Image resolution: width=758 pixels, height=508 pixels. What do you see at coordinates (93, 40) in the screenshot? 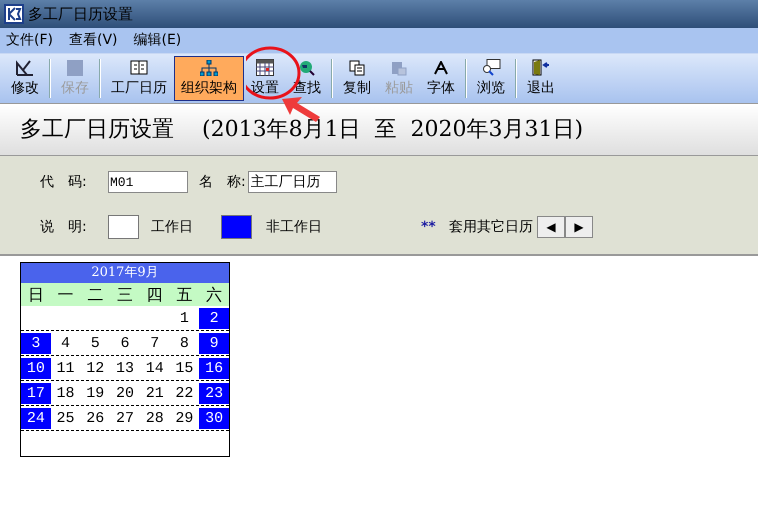
I see `menu-item: 查看(V)` at bounding box center [93, 40].